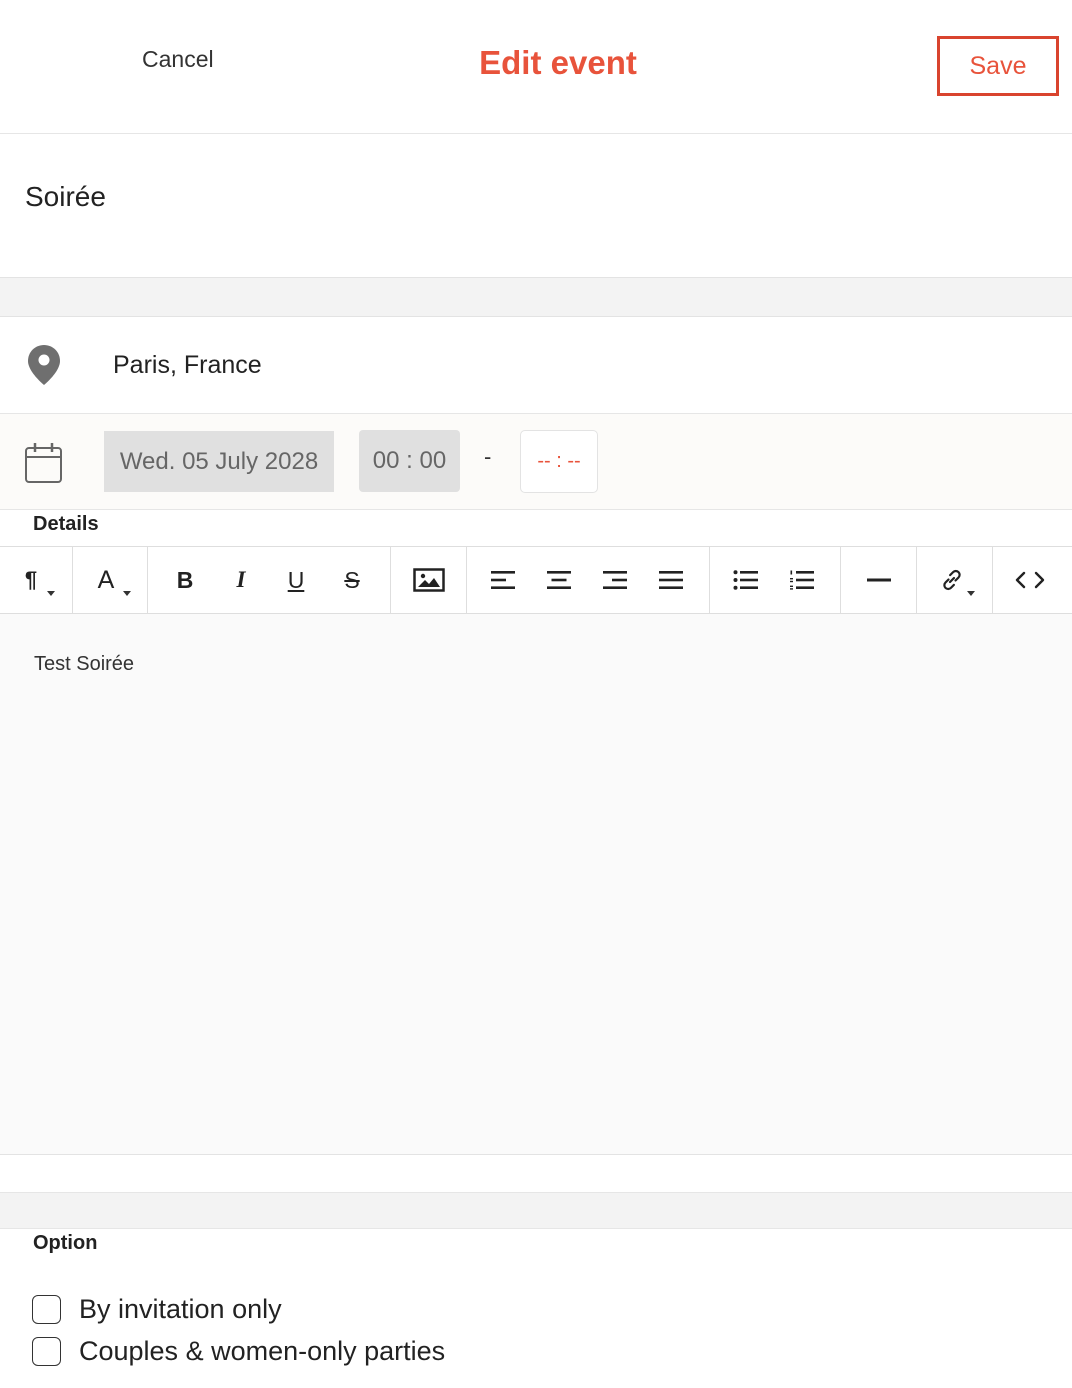 The width and height of the screenshot is (1072, 1388). I want to click on page-title: Edit event, so click(558, 62).